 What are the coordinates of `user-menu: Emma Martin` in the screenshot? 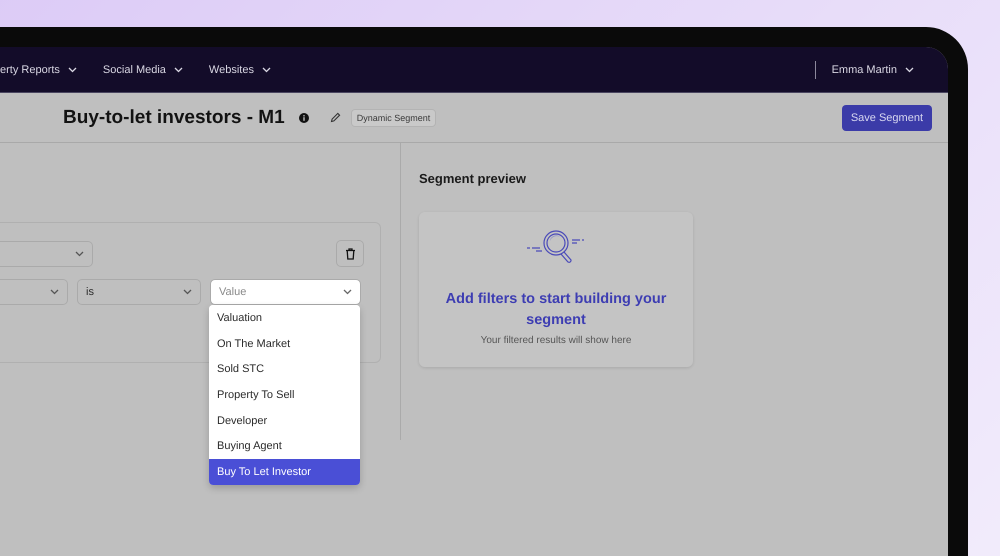 It's located at (873, 70).